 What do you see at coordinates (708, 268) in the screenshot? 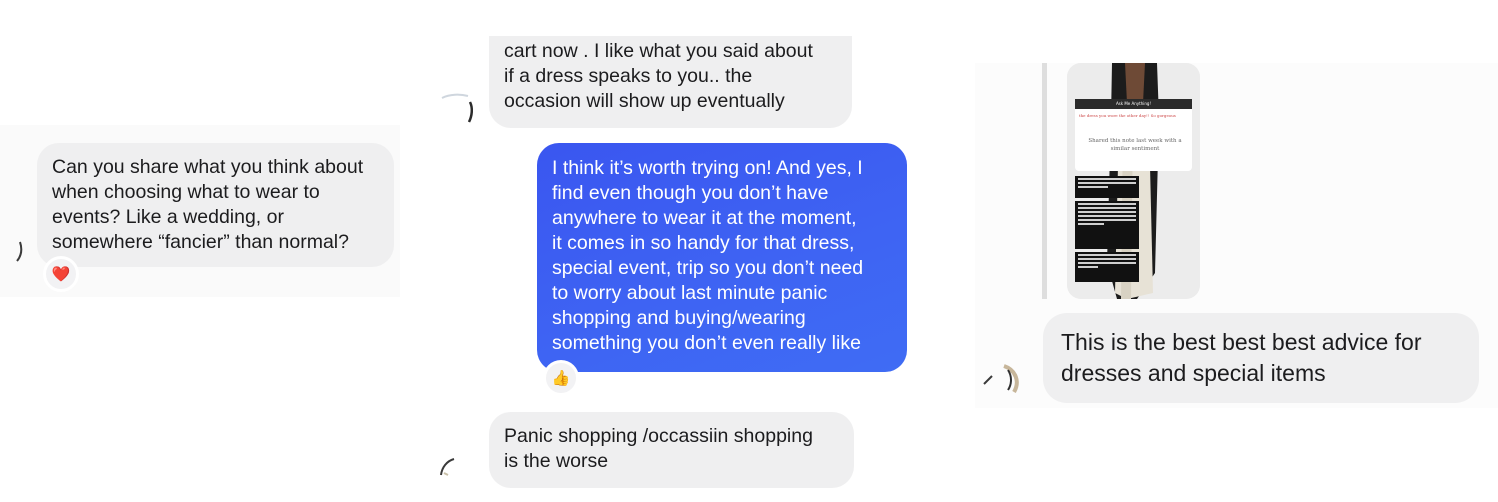
I see `message-line: special event, trip so you don’t need` at bounding box center [708, 268].